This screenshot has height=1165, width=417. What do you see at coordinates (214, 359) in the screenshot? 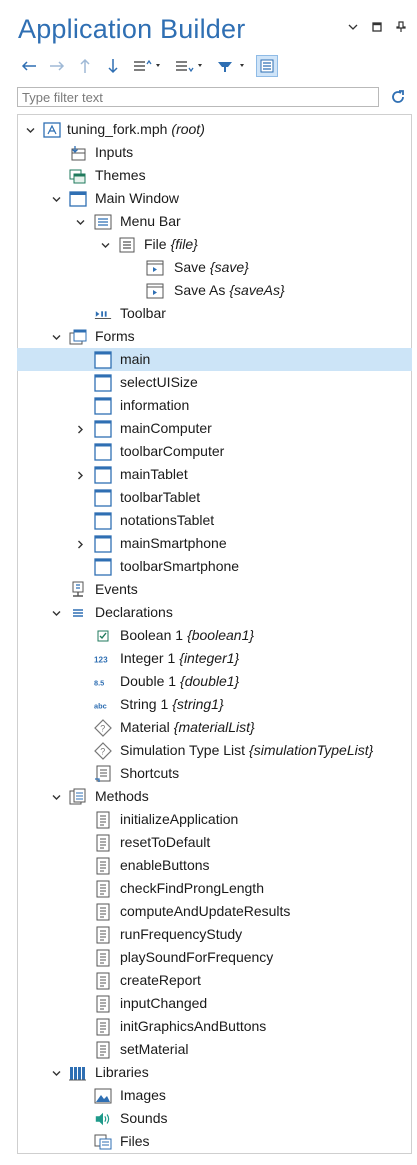
I see `tree-item: main` at bounding box center [214, 359].